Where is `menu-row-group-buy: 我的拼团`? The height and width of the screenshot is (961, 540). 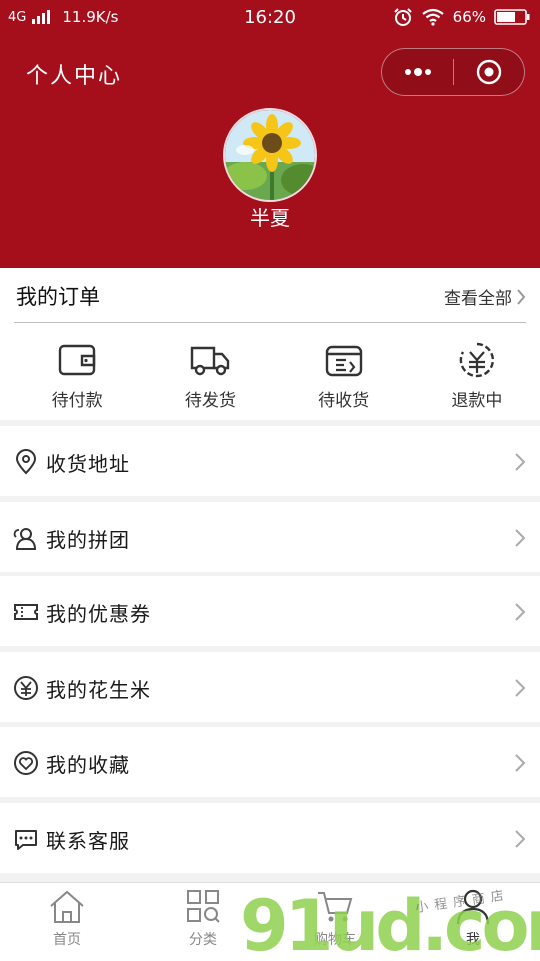 menu-row-group-buy: 我的拼团 is located at coordinates (270, 537).